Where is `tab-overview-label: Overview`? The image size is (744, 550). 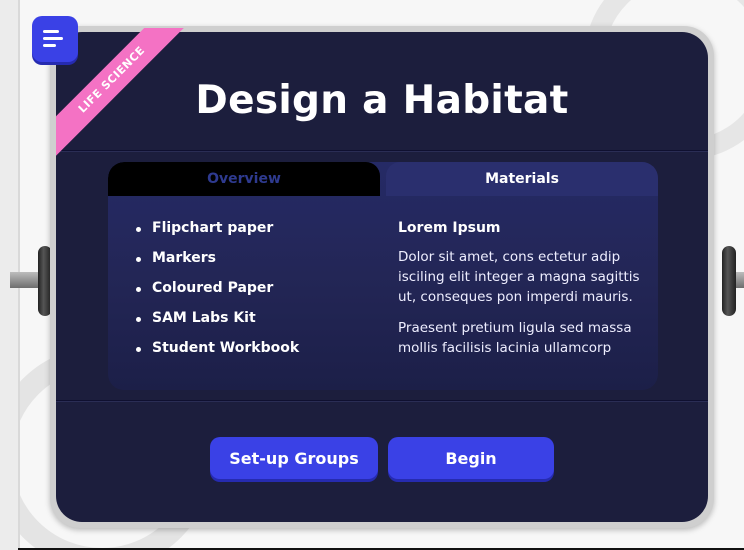 tab-overview-label: Overview is located at coordinates (244, 179).